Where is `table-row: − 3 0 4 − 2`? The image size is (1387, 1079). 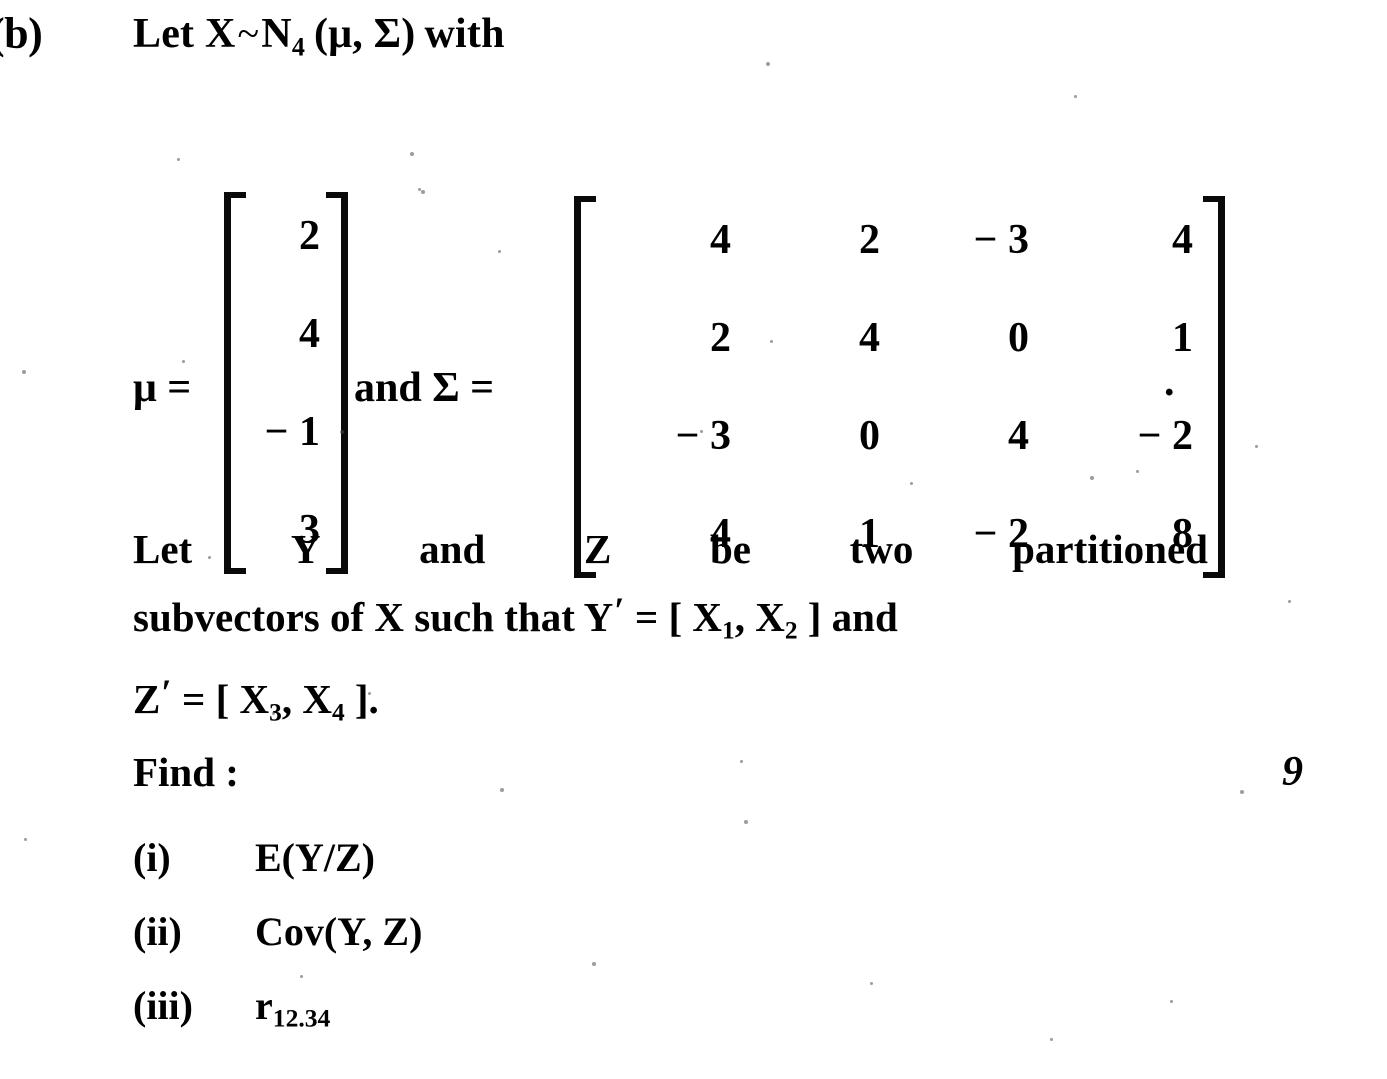
table-row: − 3 0 4 − 2 is located at coordinates (899, 436).